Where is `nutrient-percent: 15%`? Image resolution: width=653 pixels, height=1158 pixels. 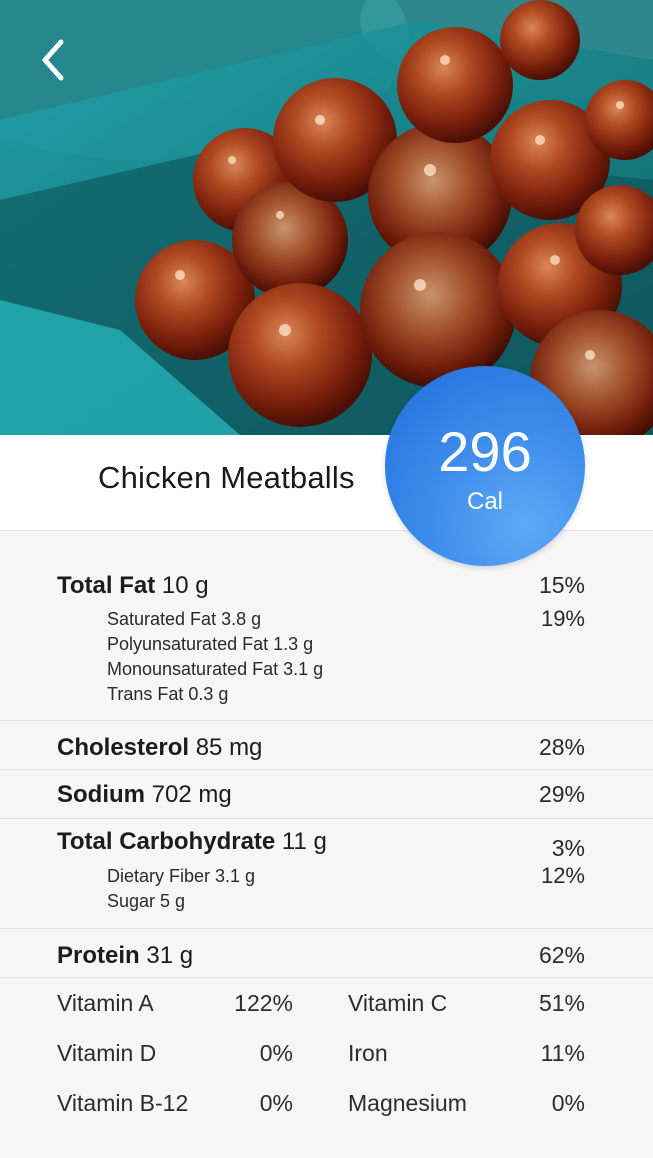
nutrient-percent: 15% is located at coordinates (561, 585).